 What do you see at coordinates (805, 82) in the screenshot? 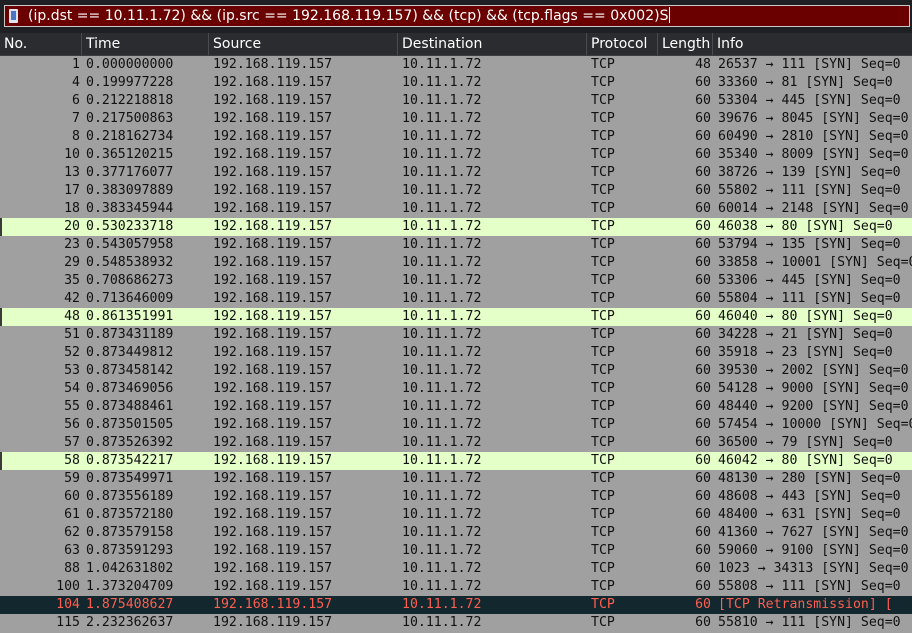
I see `packet-info: 33360 → 81 [SYN] Seq=0` at bounding box center [805, 82].